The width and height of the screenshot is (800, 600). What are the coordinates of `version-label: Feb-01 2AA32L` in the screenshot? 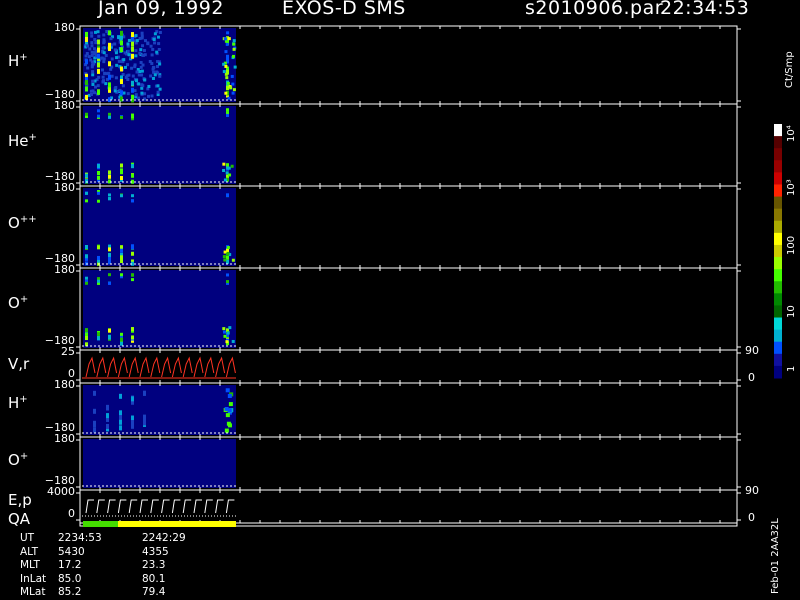 It's located at (775, 556).